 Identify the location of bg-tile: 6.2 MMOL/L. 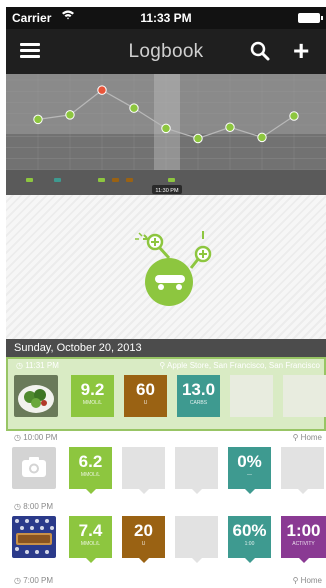
(90, 470).